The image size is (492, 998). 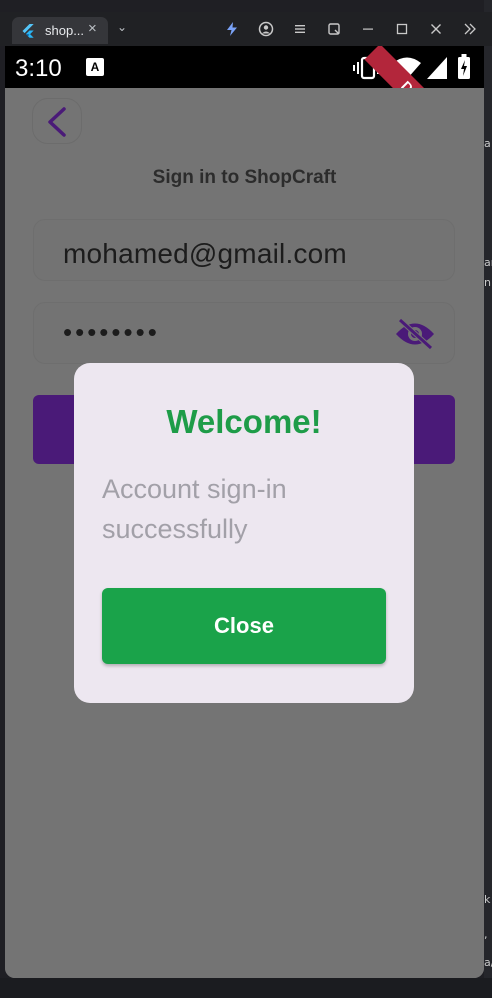 What do you see at coordinates (246, 988) in the screenshot?
I see `host-desktop-bottom` at bounding box center [246, 988].